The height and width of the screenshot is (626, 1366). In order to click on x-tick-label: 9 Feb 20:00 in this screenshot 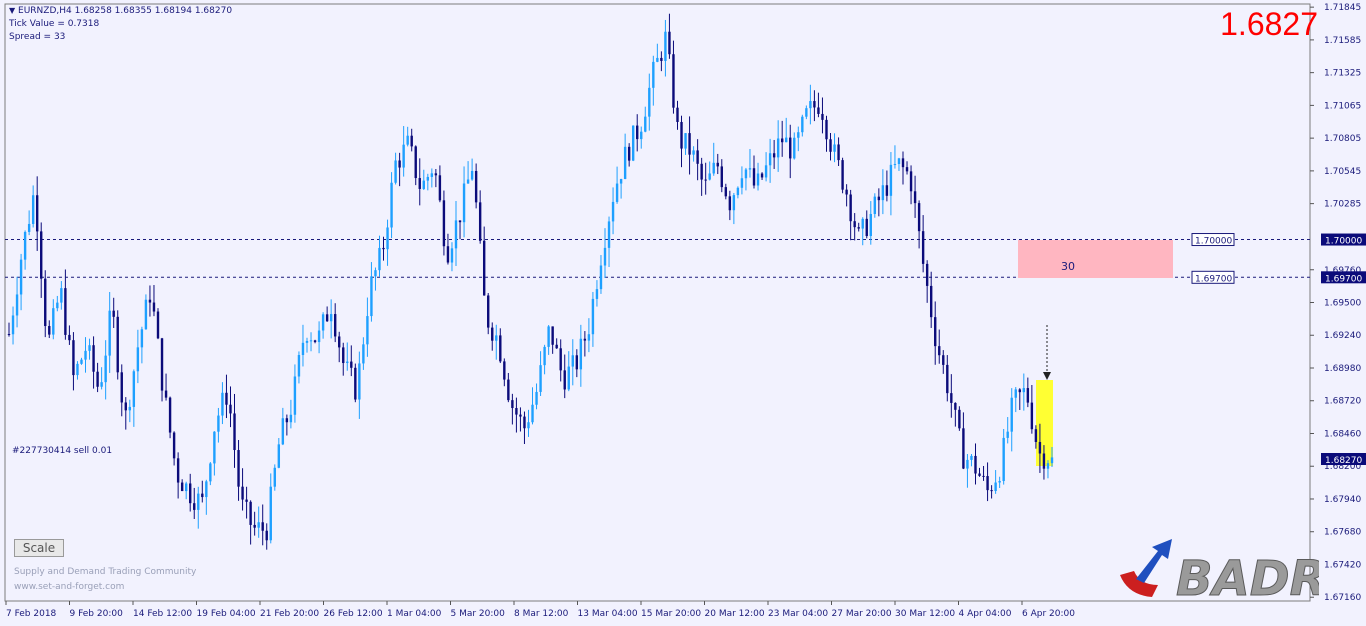, I will do `click(97, 614)`.